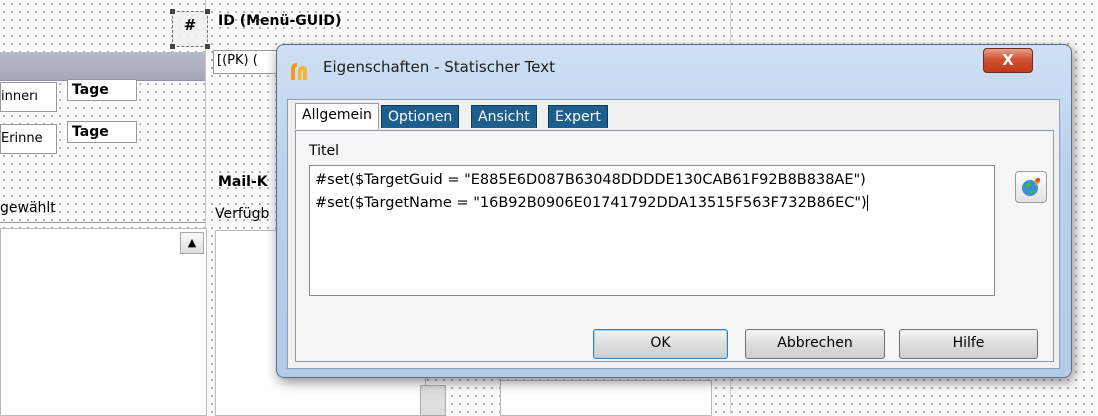 This screenshot has height=416, width=1098. What do you see at coordinates (324, 151) in the screenshot?
I see `titel-label: Titel` at bounding box center [324, 151].